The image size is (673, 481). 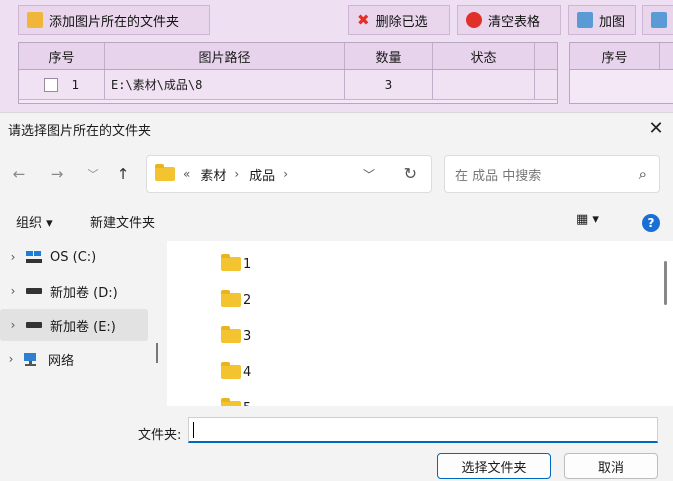 I want to click on breadcrumb-finished: 成品, so click(x=262, y=174).